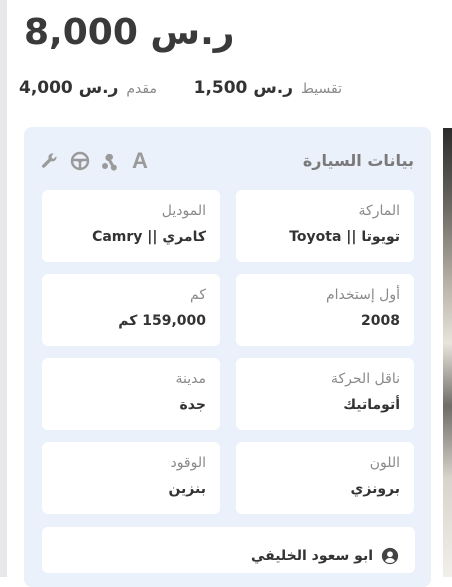 The width and height of the screenshot is (452, 587). I want to click on field-first-use: أول إستخدام 2008, so click(325, 310).